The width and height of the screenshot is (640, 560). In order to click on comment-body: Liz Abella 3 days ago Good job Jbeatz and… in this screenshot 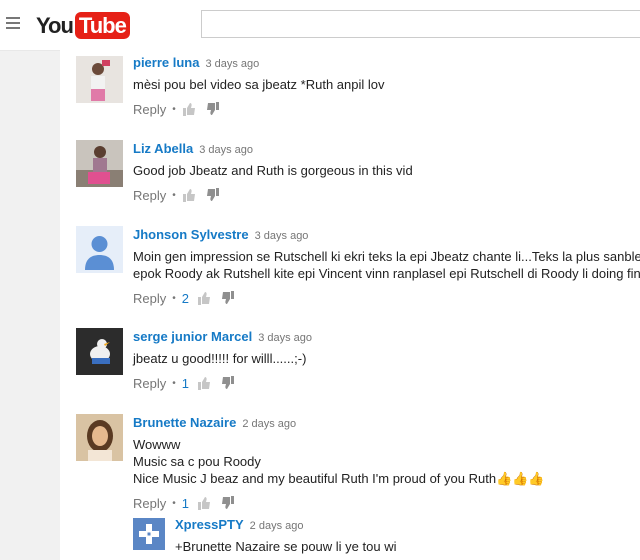, I will do `click(386, 171)`.